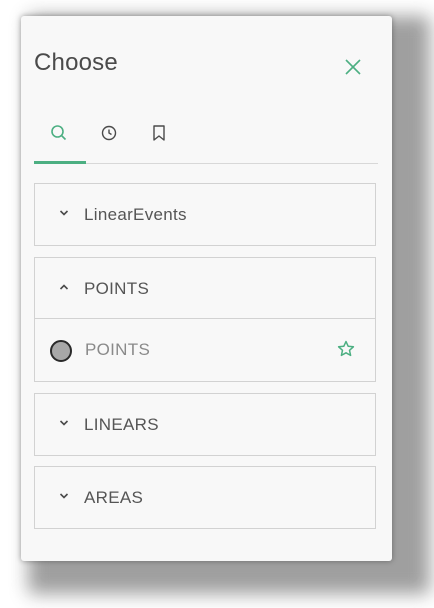 This screenshot has width=434, height=608. I want to click on close-button, so click(353, 67).